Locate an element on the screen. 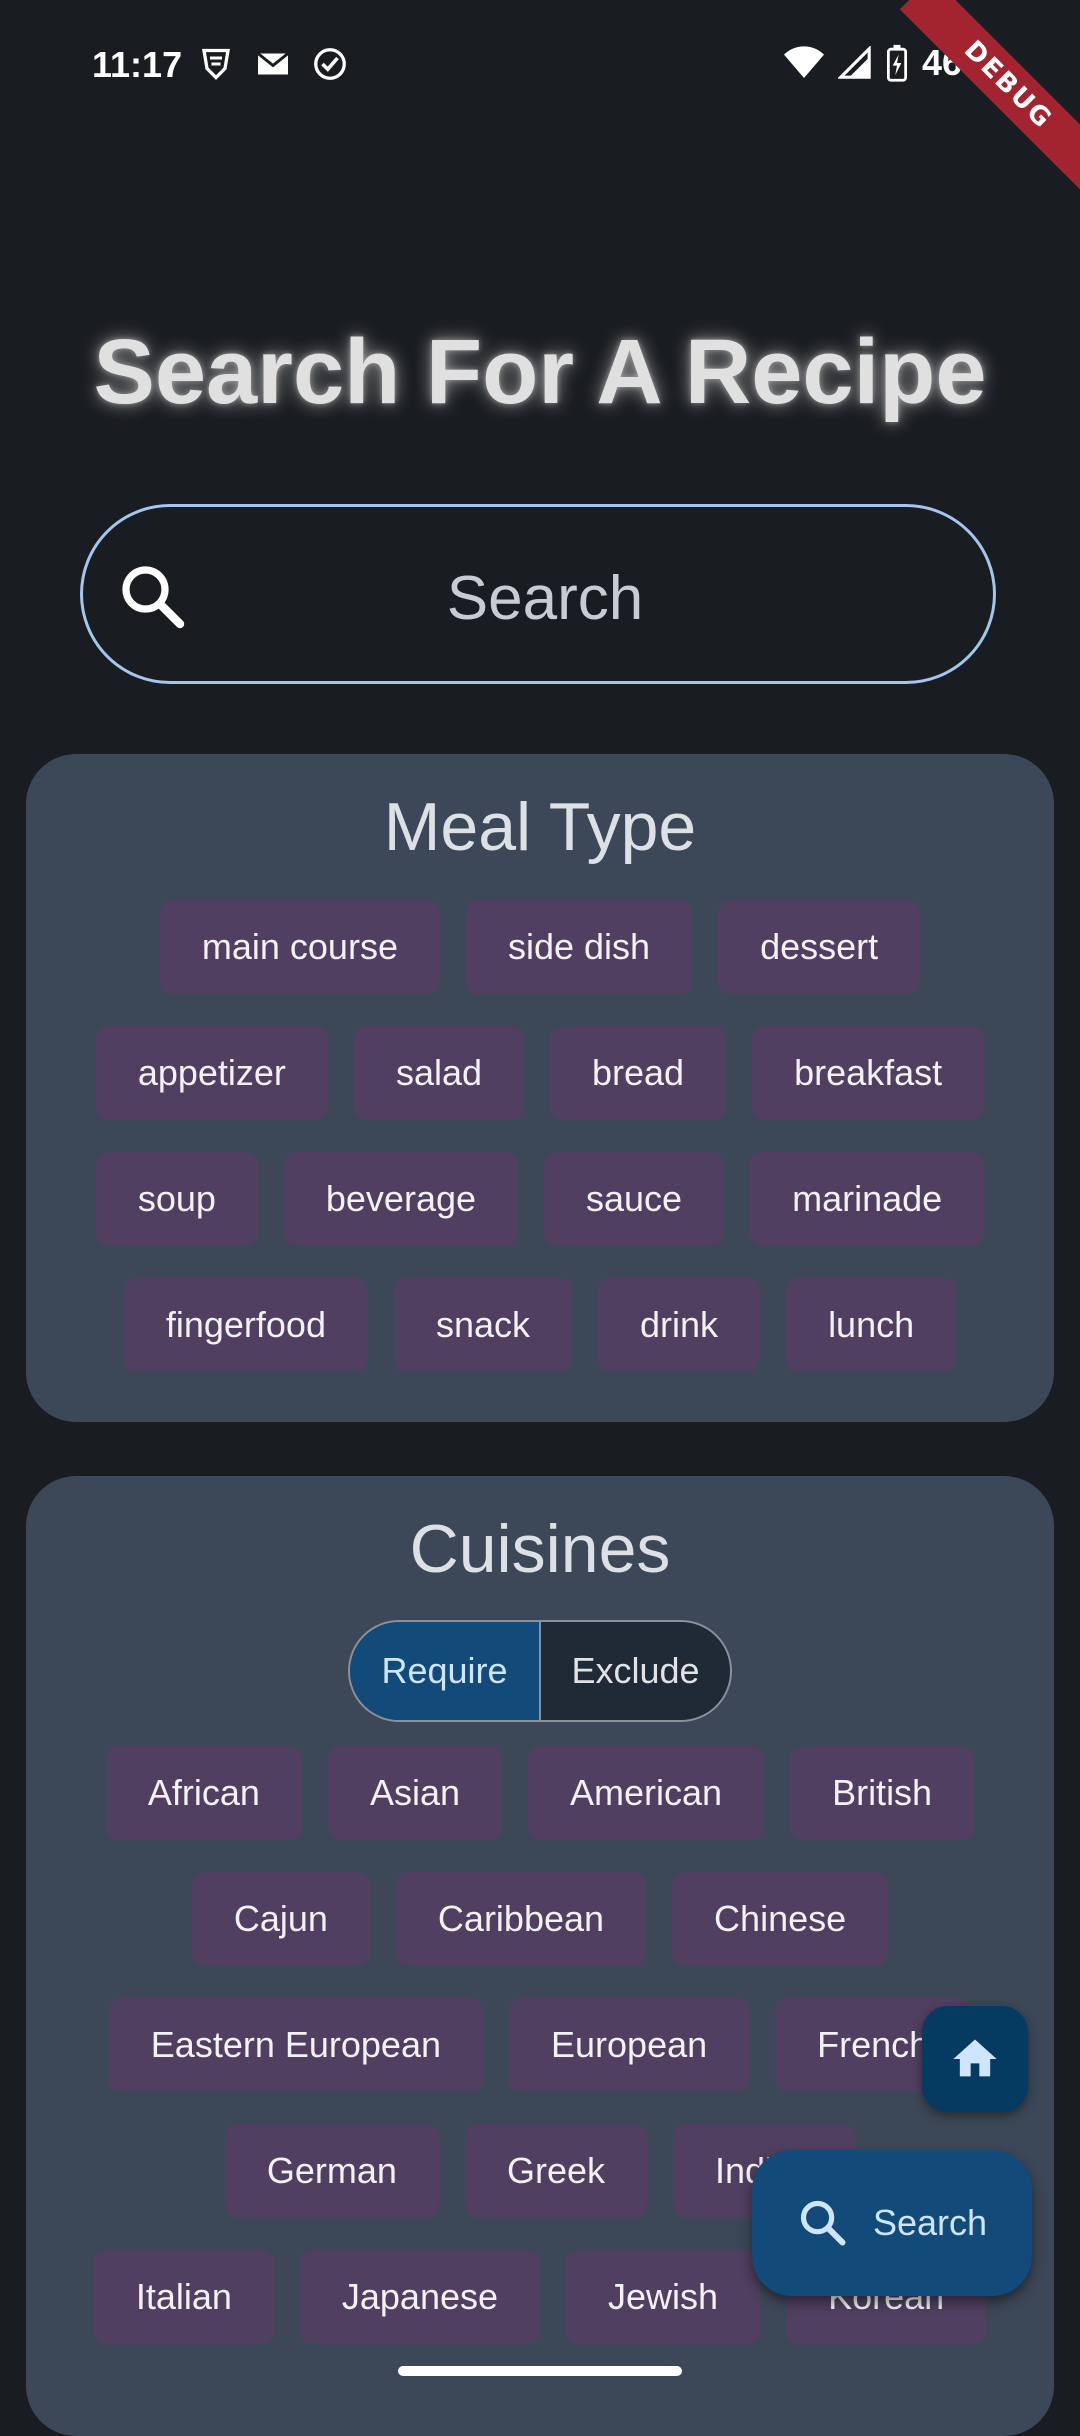 This screenshot has height=2436, width=1080. notification-icons is located at coordinates (273, 64).